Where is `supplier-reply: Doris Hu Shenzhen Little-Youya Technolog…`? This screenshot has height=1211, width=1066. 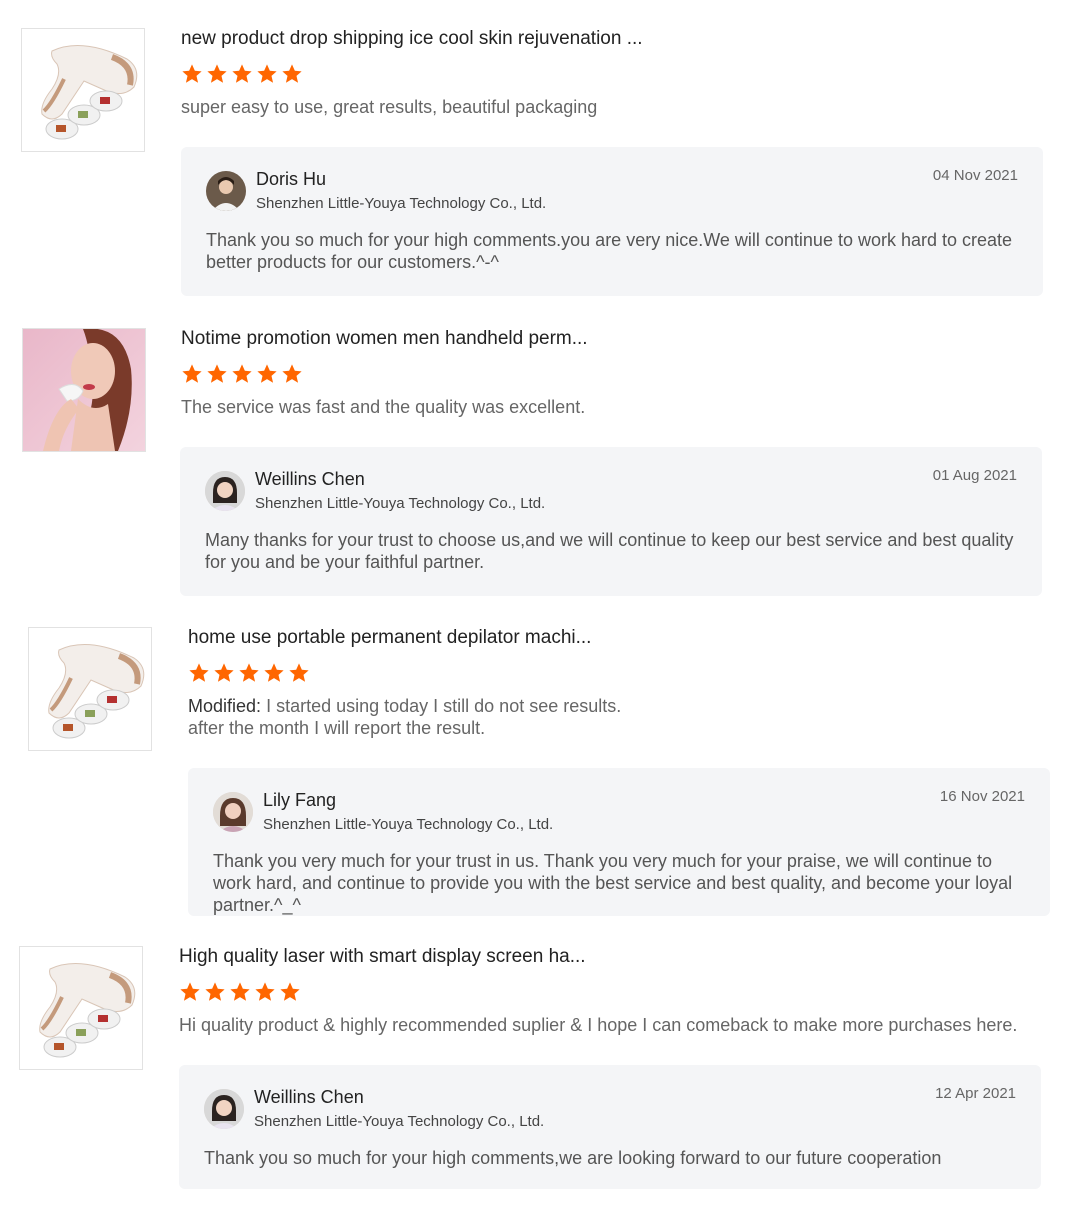
supplier-reply: Doris Hu Shenzhen Little-Youya Technolog… is located at coordinates (612, 221).